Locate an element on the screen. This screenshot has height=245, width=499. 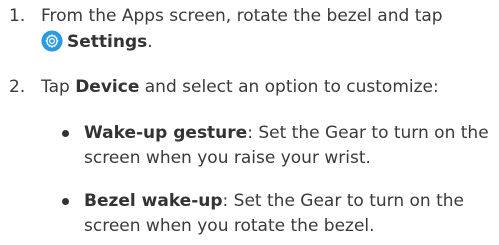
step-prefix: Tap is located at coordinates (58, 87).